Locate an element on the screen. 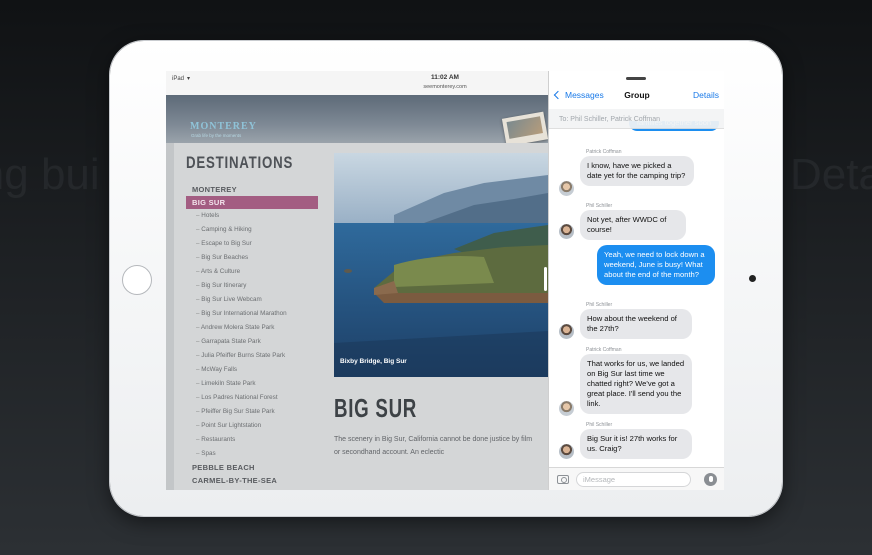 The height and width of the screenshot is (555, 872). nav-item-carmel: CARMEL-BY-THE-SEA is located at coordinates (252, 480).